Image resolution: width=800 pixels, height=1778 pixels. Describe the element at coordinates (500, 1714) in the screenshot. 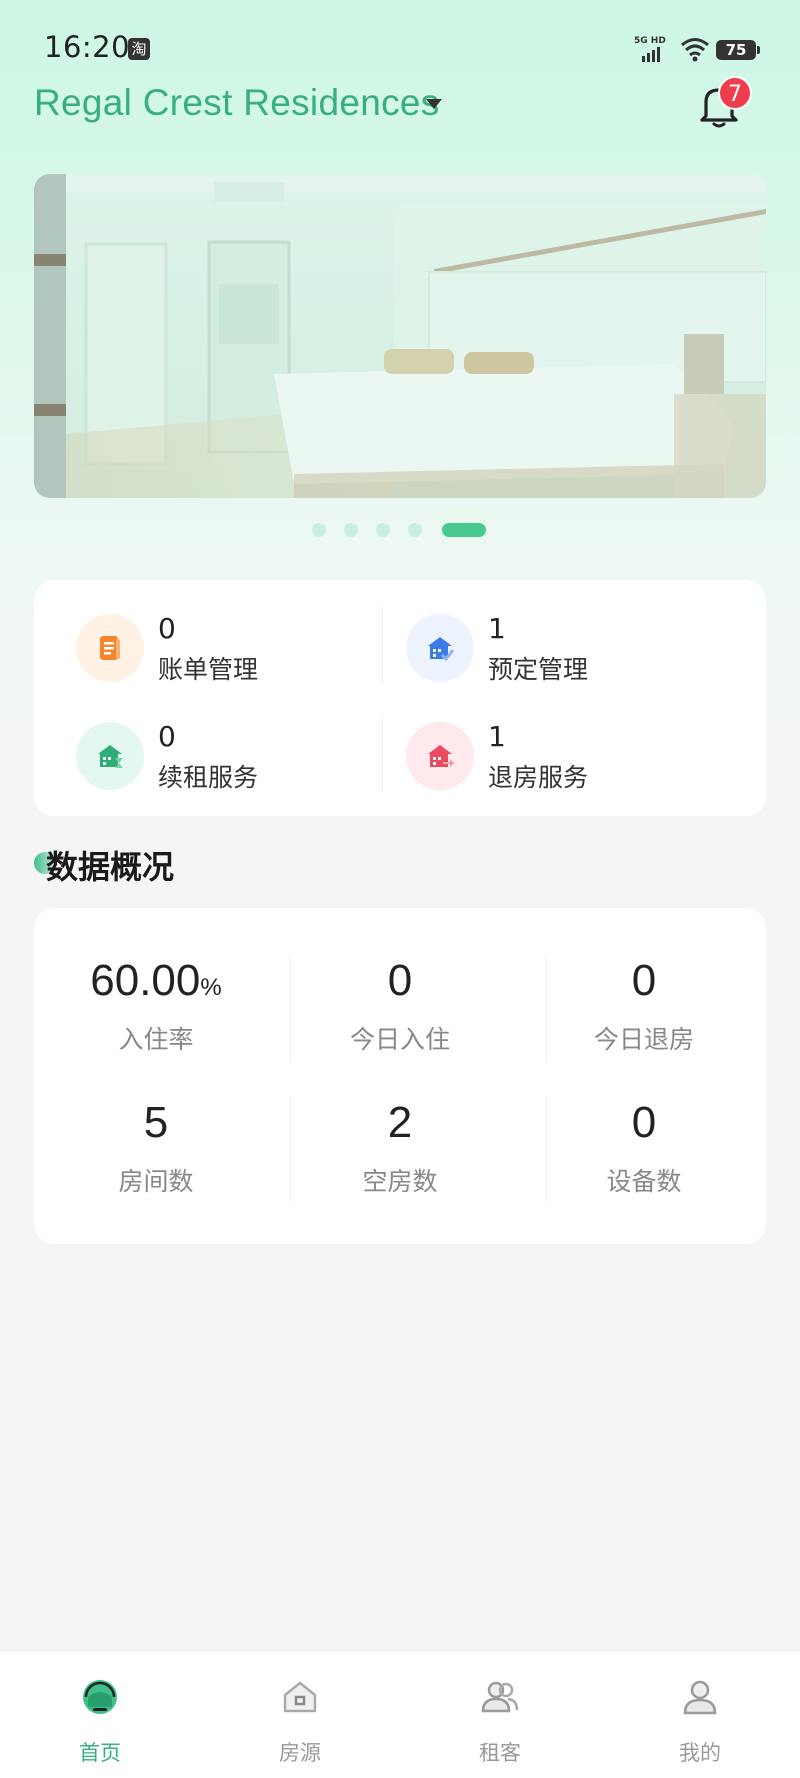

I see `nav-tenants: 租客` at that location.